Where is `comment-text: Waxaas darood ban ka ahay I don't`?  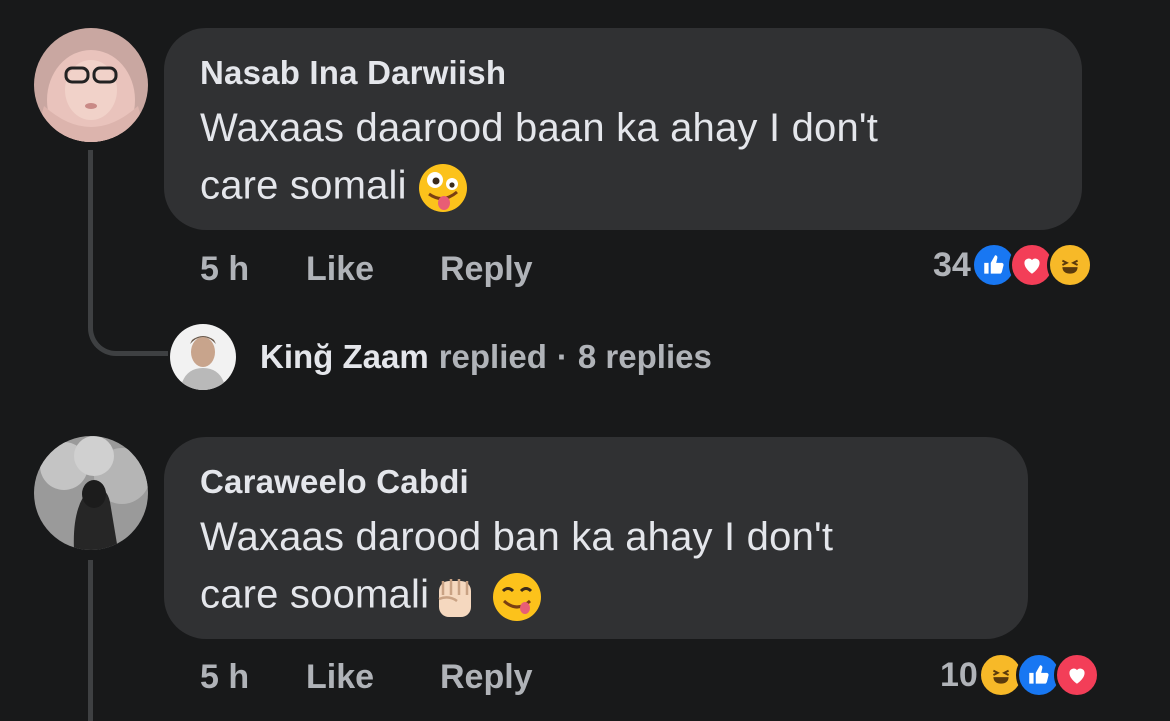 comment-text: Waxaas darood ban ka ahay I don't is located at coordinates (517, 537).